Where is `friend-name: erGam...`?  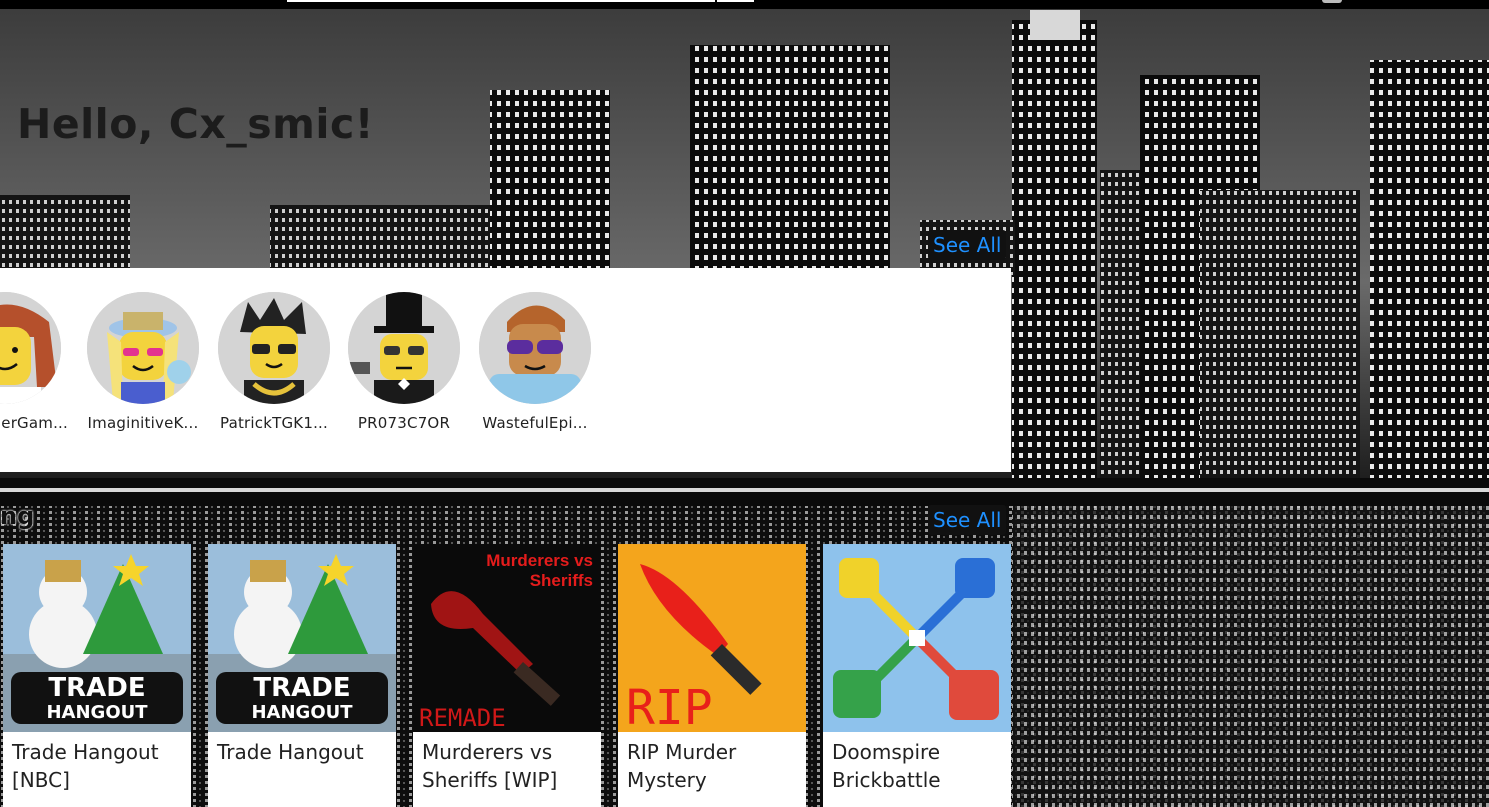 friend-name: erGam... is located at coordinates (34, 423).